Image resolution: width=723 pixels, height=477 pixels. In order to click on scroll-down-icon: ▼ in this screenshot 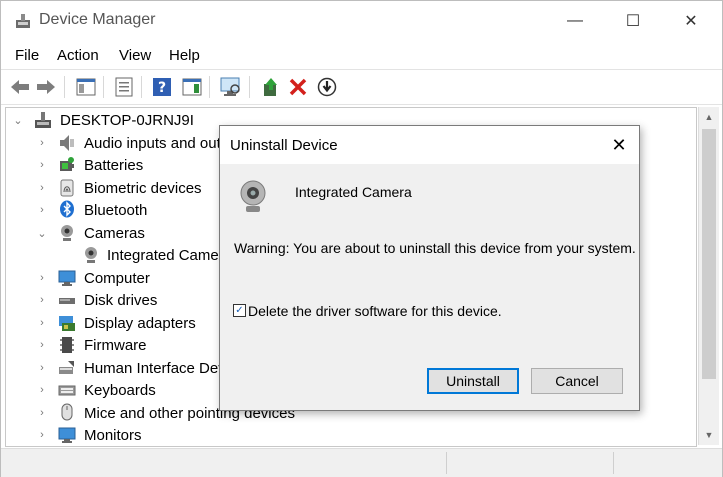, I will do `click(709, 435)`.